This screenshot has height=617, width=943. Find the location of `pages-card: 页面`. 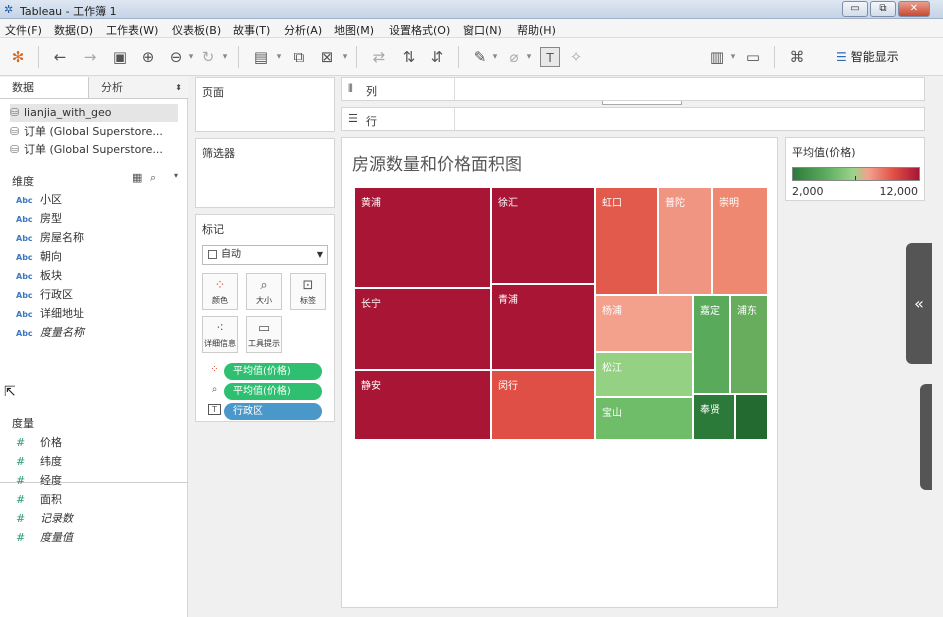

pages-card: 页面 is located at coordinates (265, 104).